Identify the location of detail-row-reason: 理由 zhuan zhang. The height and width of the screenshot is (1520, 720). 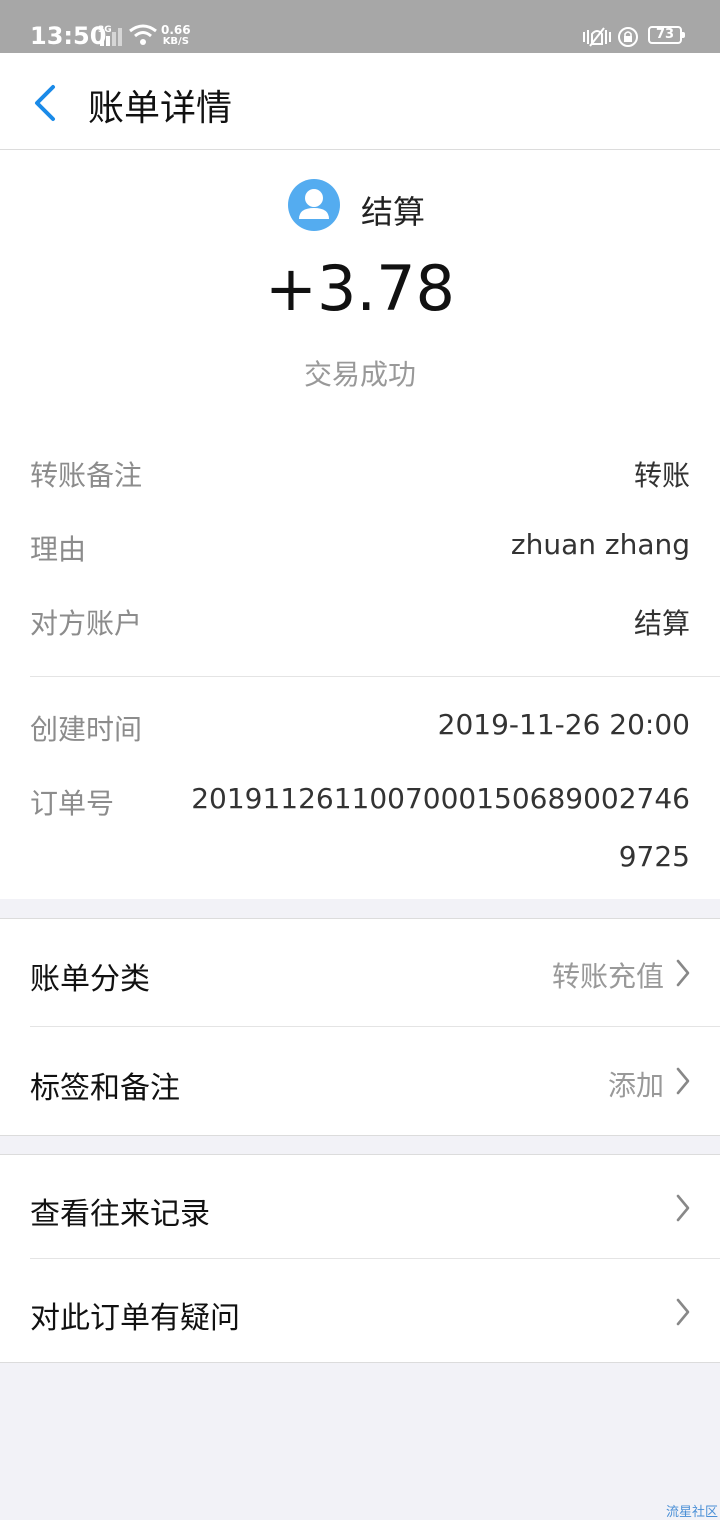
(360, 548).